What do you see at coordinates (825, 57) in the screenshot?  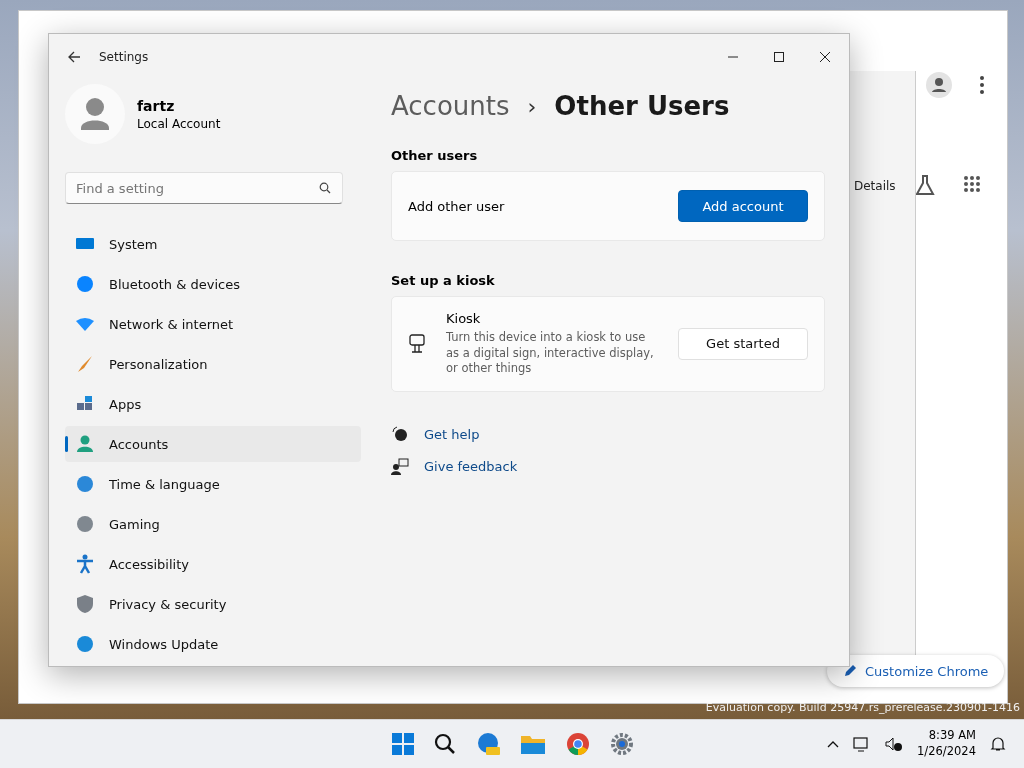 I see `close-icon` at bounding box center [825, 57].